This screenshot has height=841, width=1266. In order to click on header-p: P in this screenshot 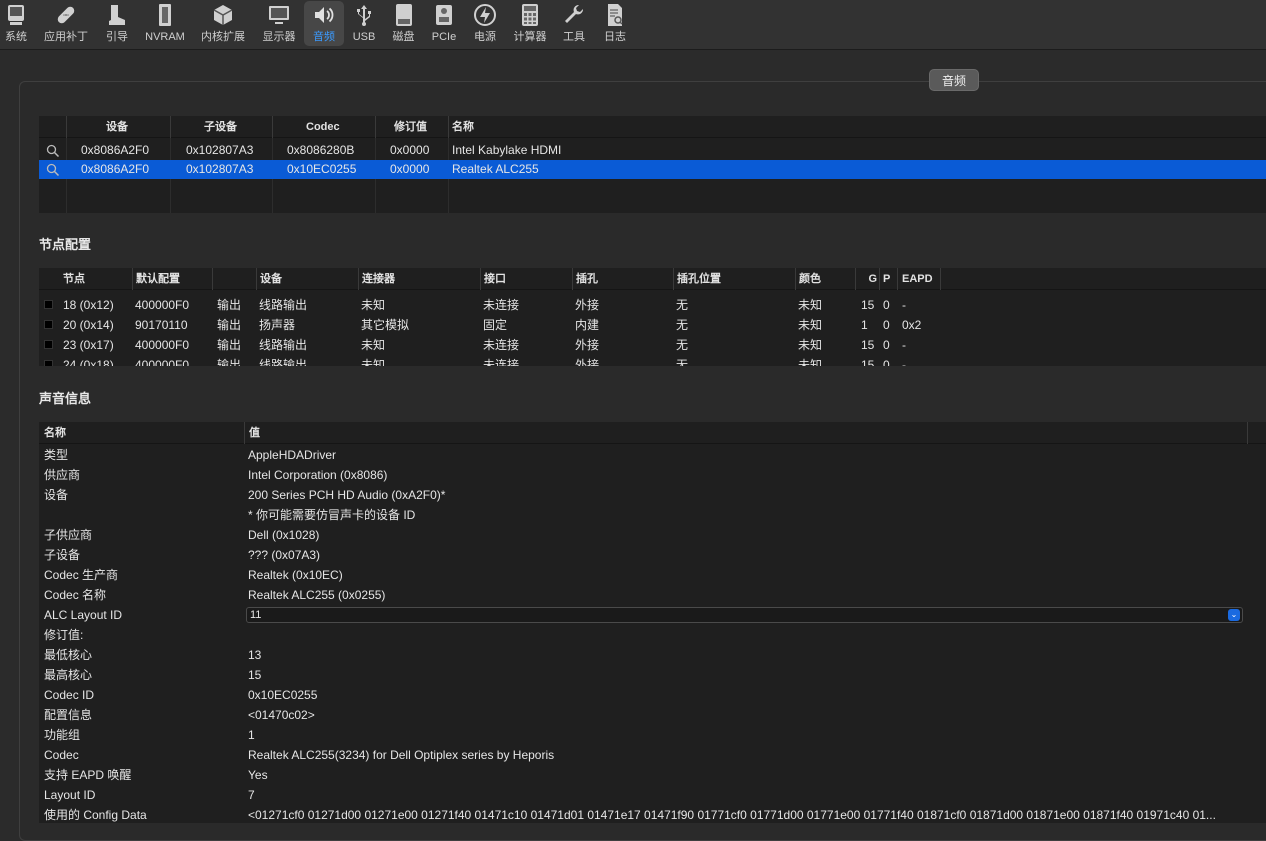, I will do `click(884, 279)`.